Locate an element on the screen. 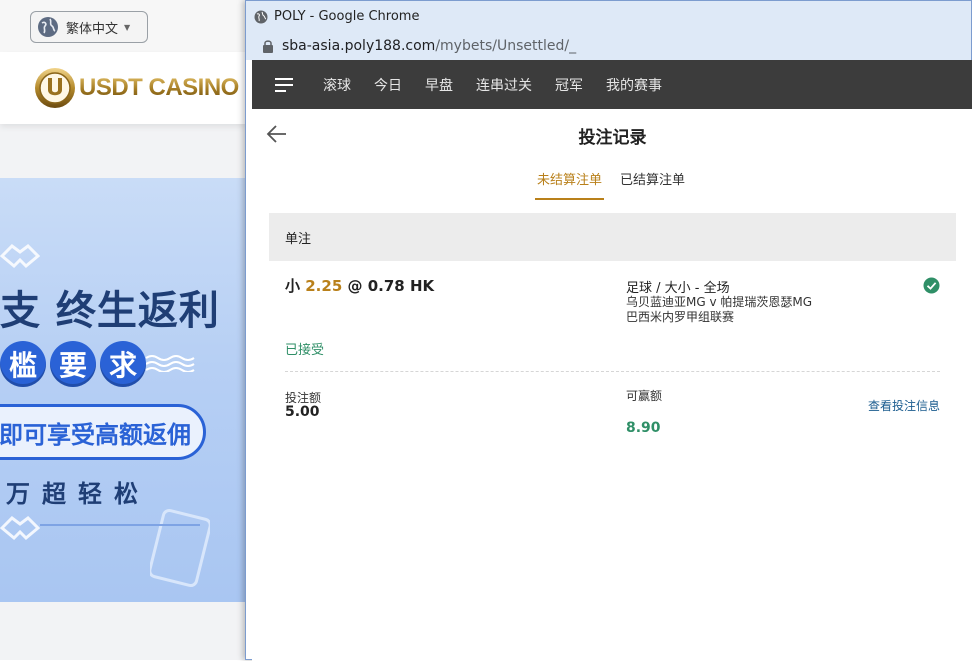  page-title: 投注记录 is located at coordinates (612, 138).